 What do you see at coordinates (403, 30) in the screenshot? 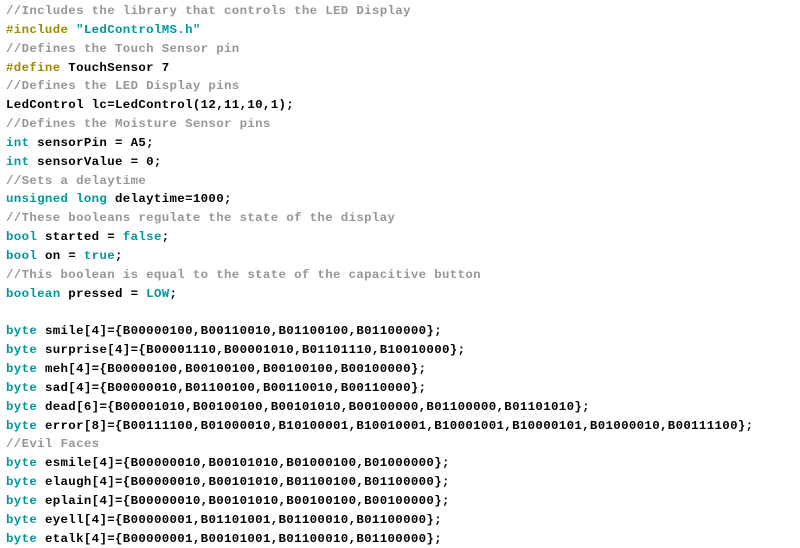
I see `code-line: #include "LedControlMS.h"` at bounding box center [403, 30].